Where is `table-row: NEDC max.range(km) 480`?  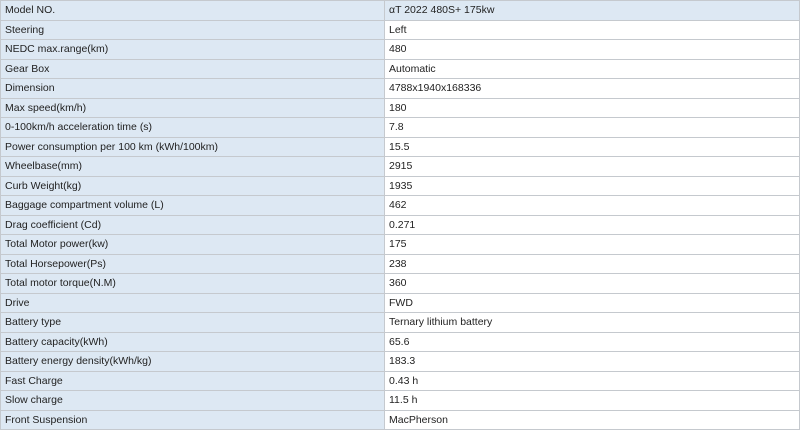 table-row: NEDC max.range(km) 480 is located at coordinates (400, 49).